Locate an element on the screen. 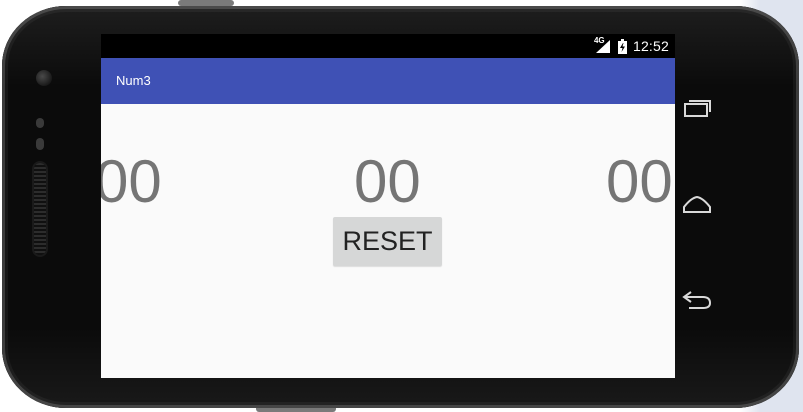 This screenshot has width=803, height=412. speaker-grille-icon is located at coordinates (40, 209).